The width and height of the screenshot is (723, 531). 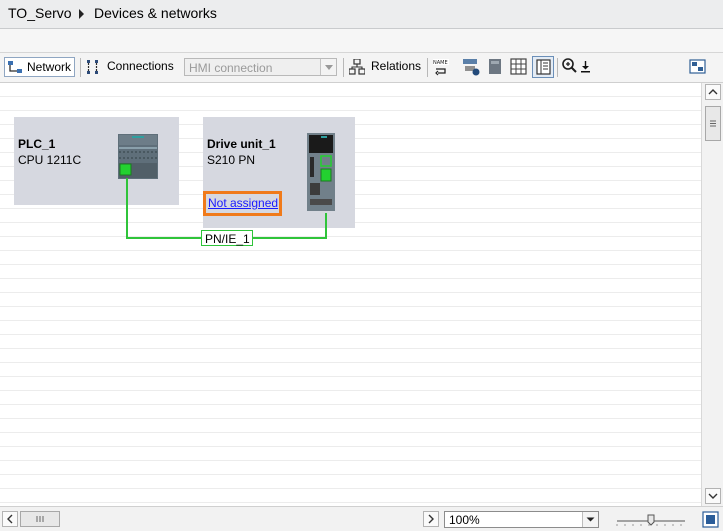 I want to click on table-view-icon, so click(x=543, y=67).